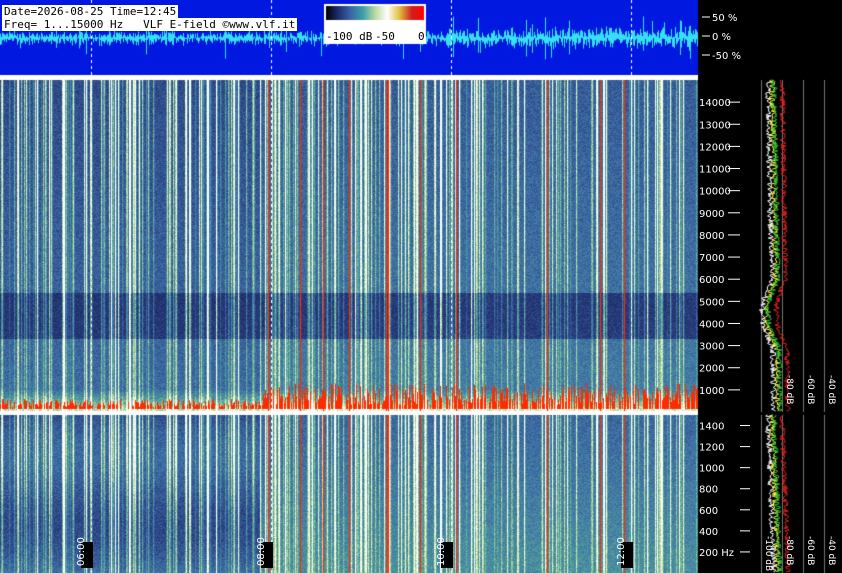 This screenshot has height=573, width=842. I want to click on db-profile-label: -100 dB, so click(768, 553).